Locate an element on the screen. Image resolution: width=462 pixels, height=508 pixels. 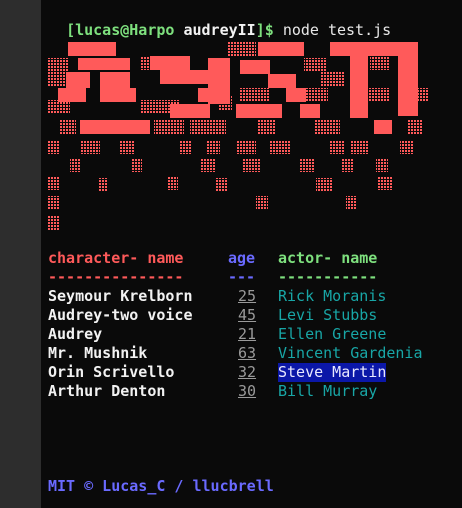
table-row-character: Mr. Mushnik is located at coordinates (98, 353).